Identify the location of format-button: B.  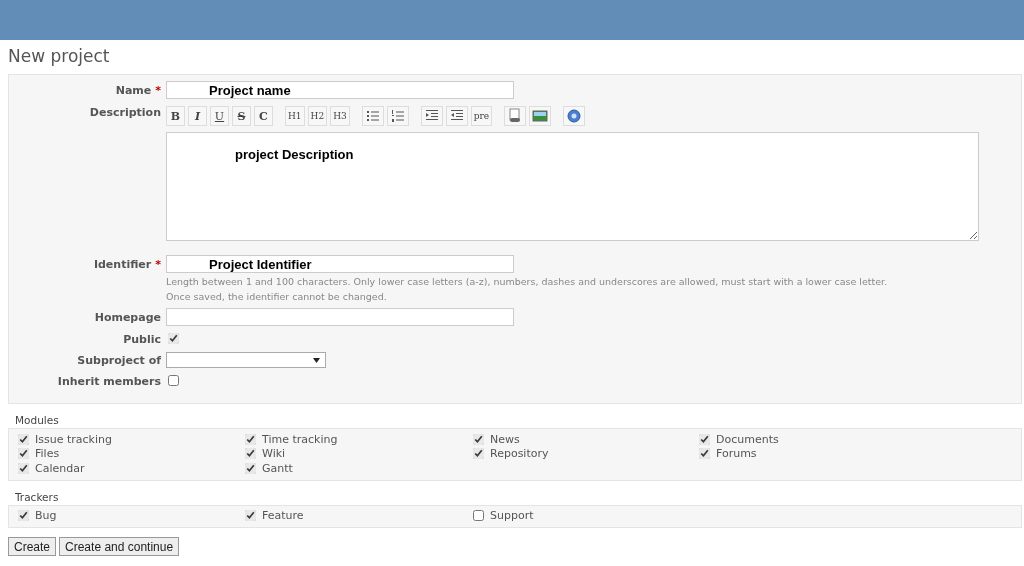
(175, 116).